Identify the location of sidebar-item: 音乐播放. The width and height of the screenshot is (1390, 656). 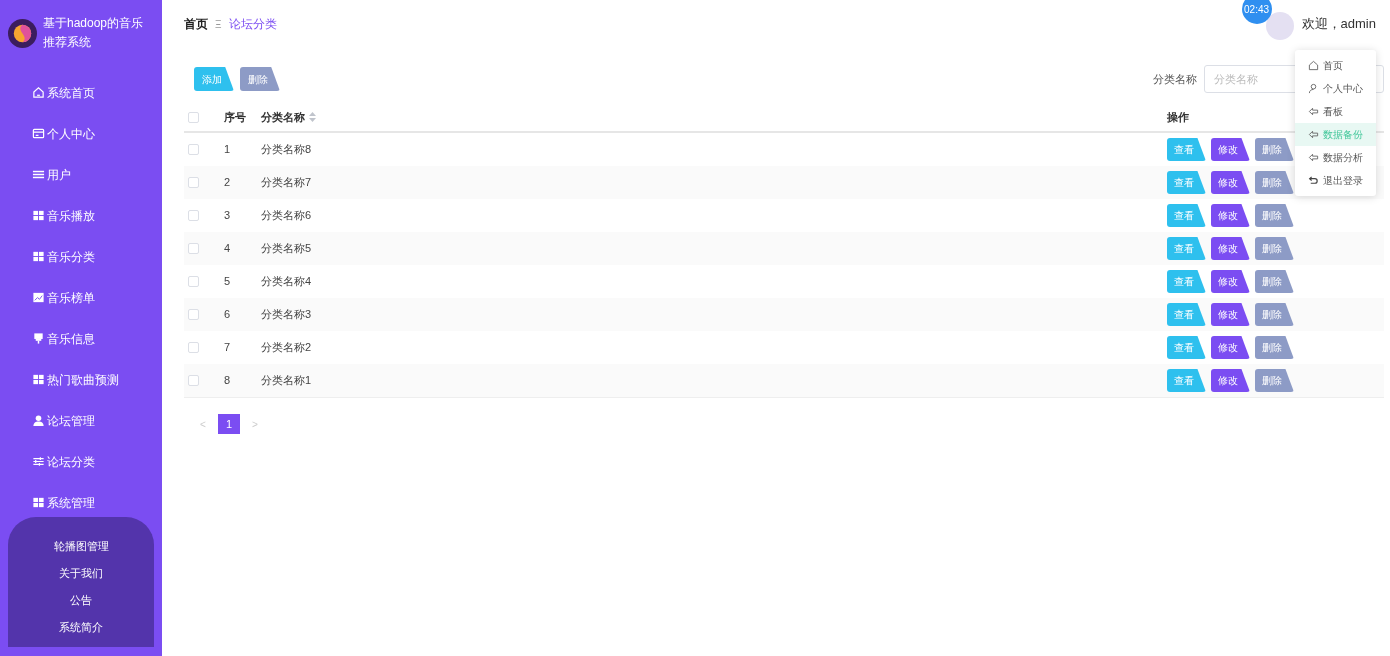
(81, 215).